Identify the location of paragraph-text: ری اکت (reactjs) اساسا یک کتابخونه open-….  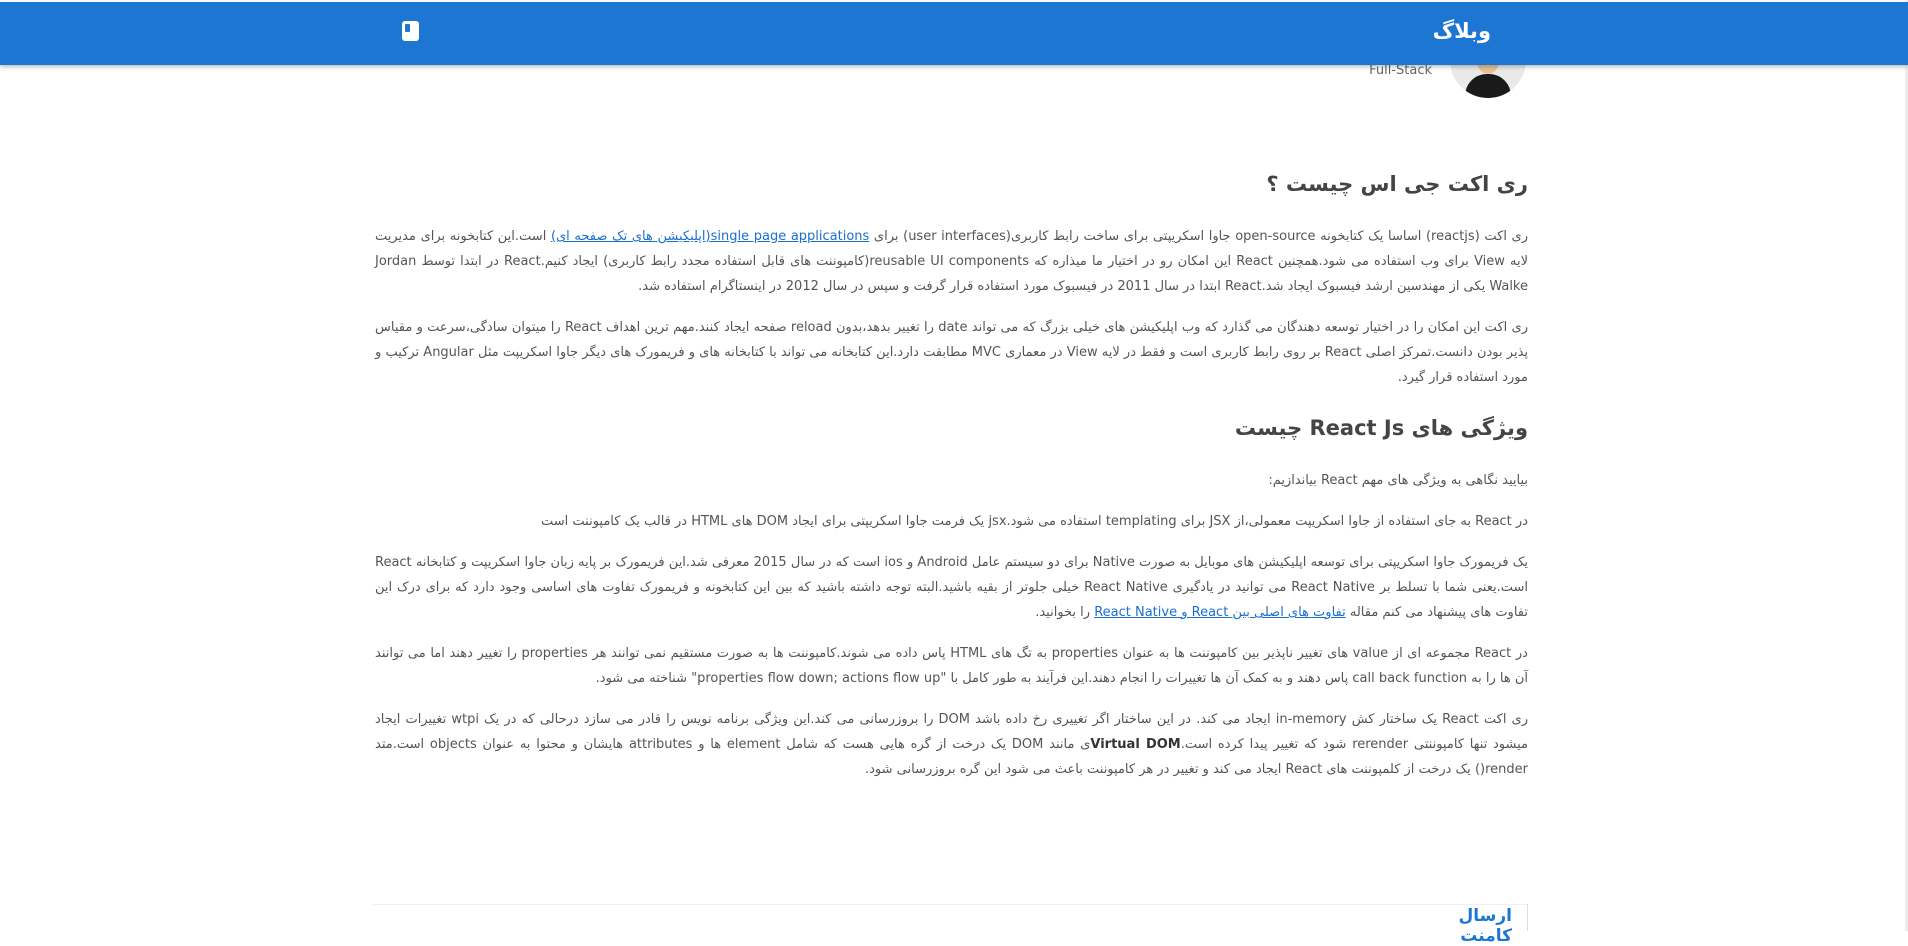
(1199, 236).